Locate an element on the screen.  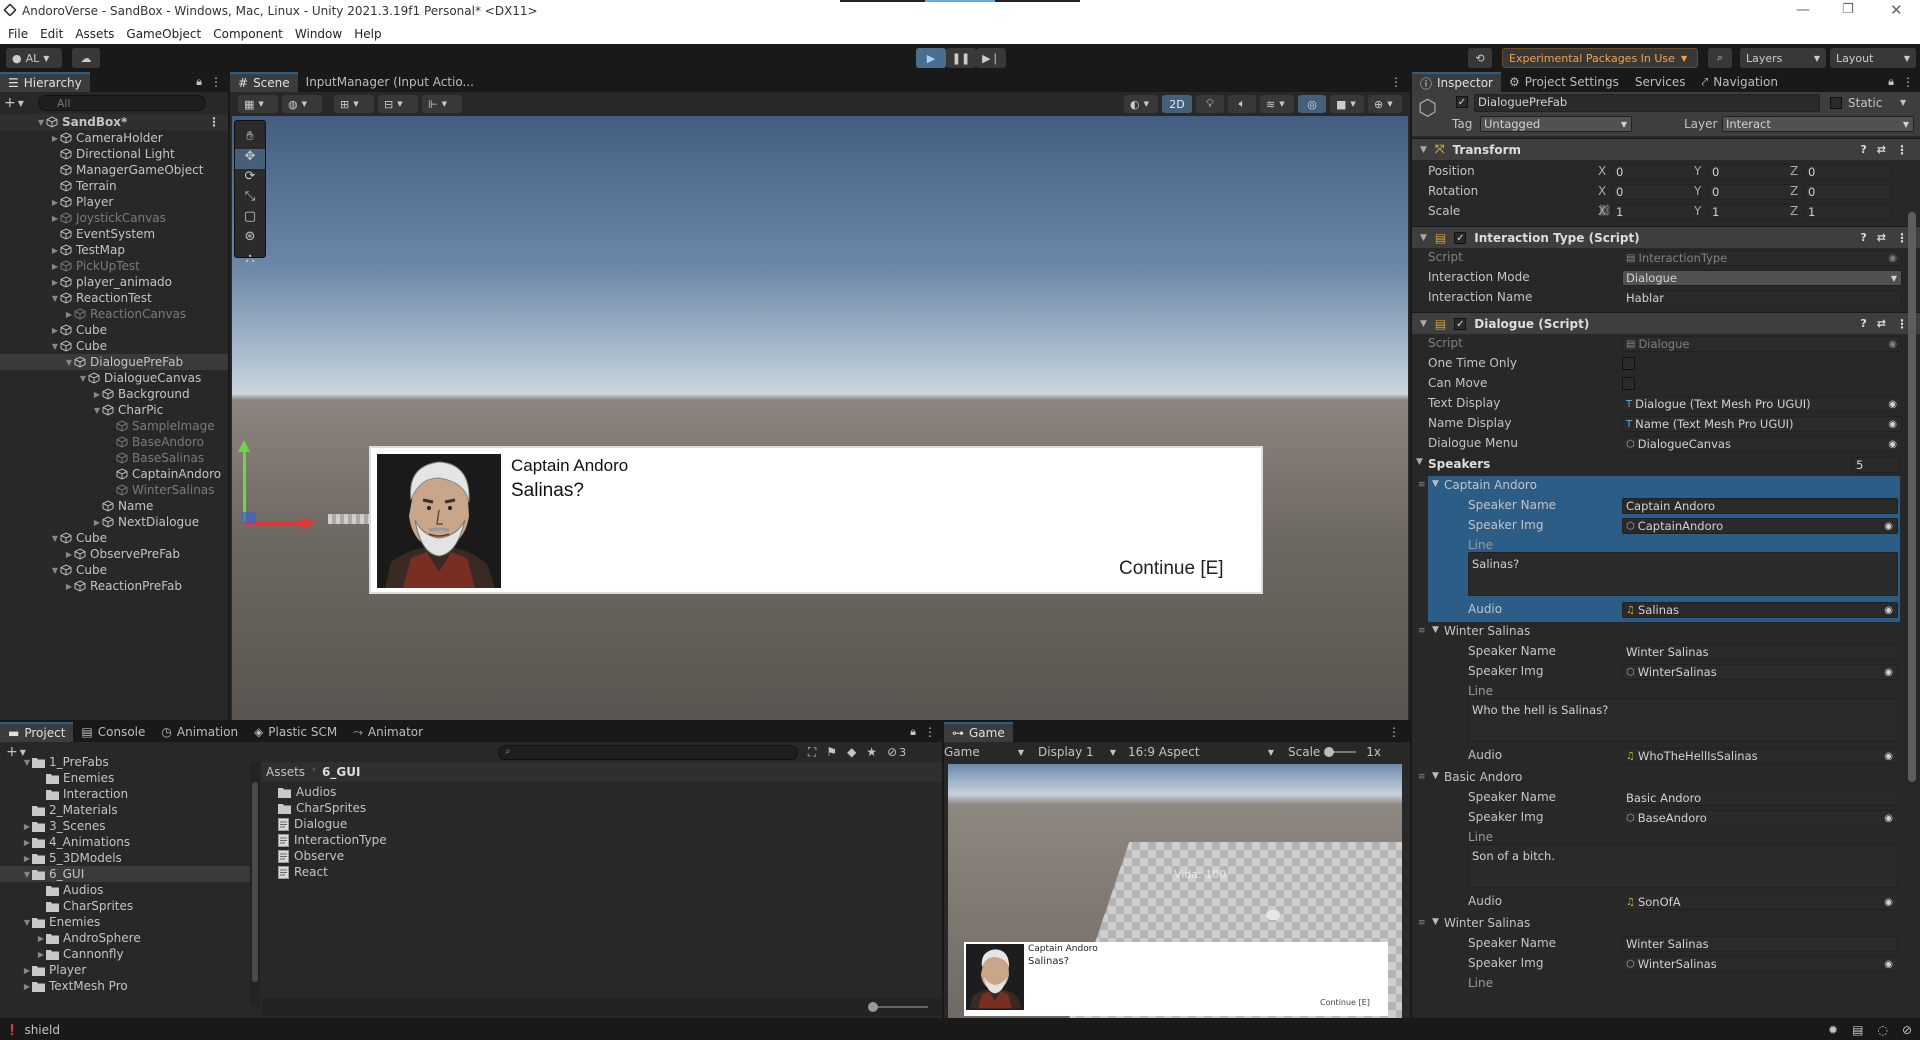
static-checkbox is located at coordinates (1836, 103).